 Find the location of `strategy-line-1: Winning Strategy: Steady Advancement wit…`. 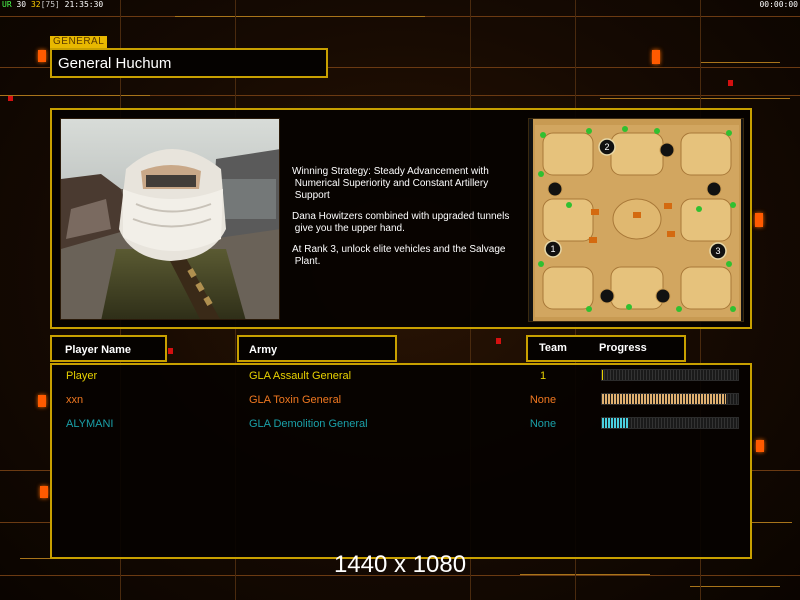

strategy-line-1: Winning Strategy: Steady Advancement wit… is located at coordinates (390, 183).